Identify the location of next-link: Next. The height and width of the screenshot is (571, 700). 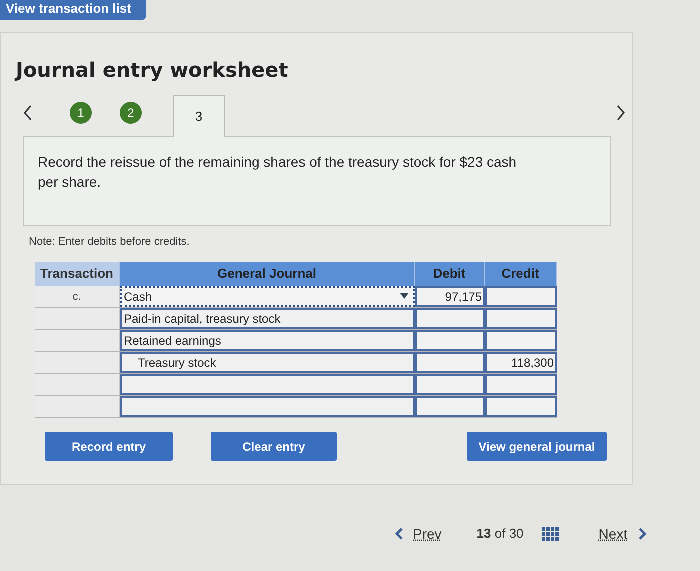
(613, 534).